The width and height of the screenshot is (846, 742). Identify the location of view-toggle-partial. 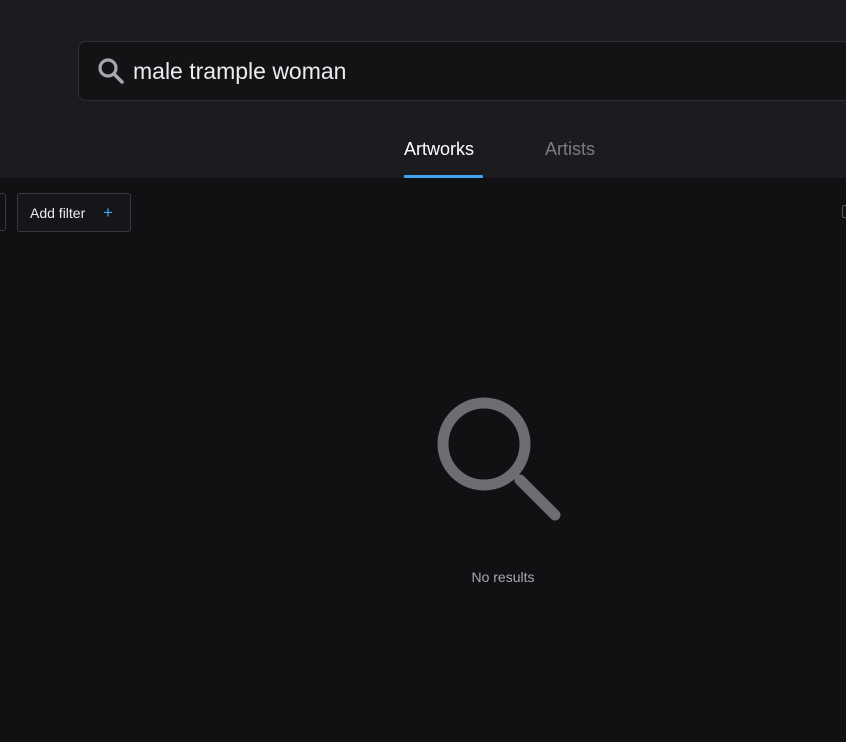
(844, 211).